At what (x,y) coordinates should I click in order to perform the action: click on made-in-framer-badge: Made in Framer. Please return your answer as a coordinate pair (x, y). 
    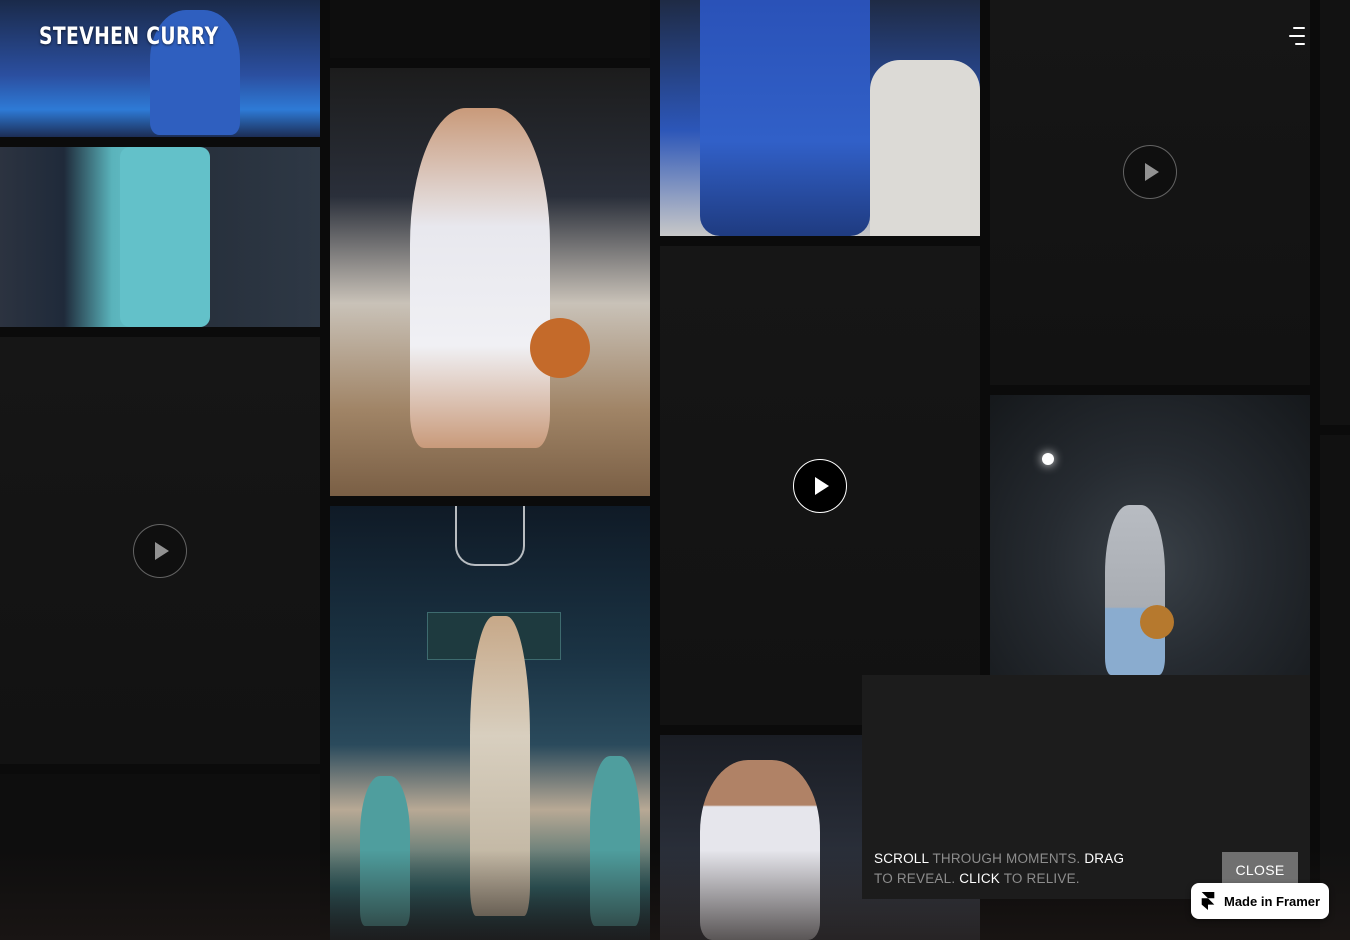
    Looking at the image, I should click on (1260, 901).